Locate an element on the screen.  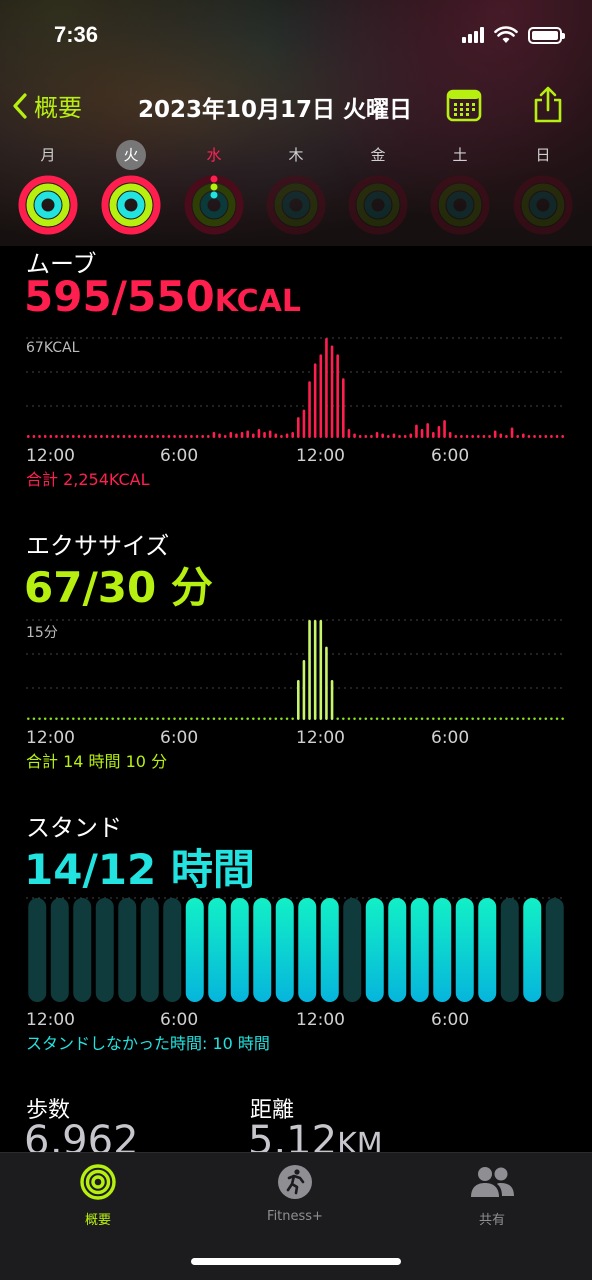
day-4: 金 is located at coordinates (378, 188).